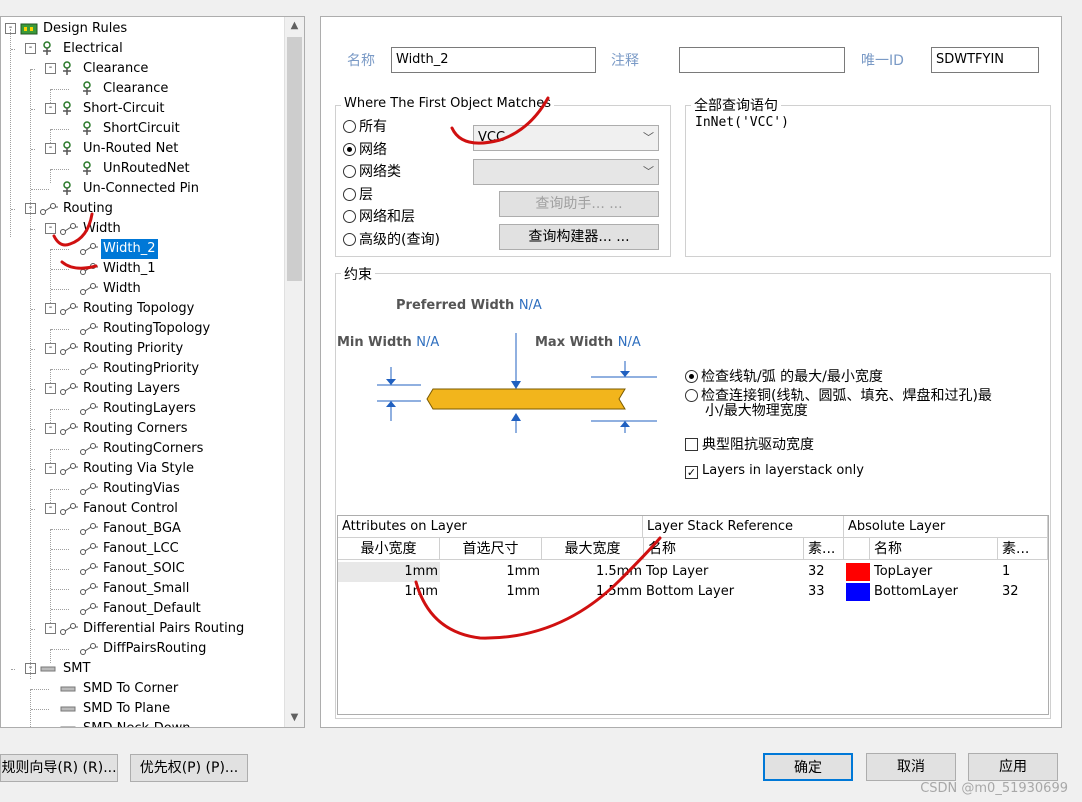 Image resolution: width=1082 pixels, height=802 pixels. Describe the element at coordinates (784, 377) in the screenshot. I see `check-trace-radio: 检查线轨/弧 的最大/最小宽度` at that location.